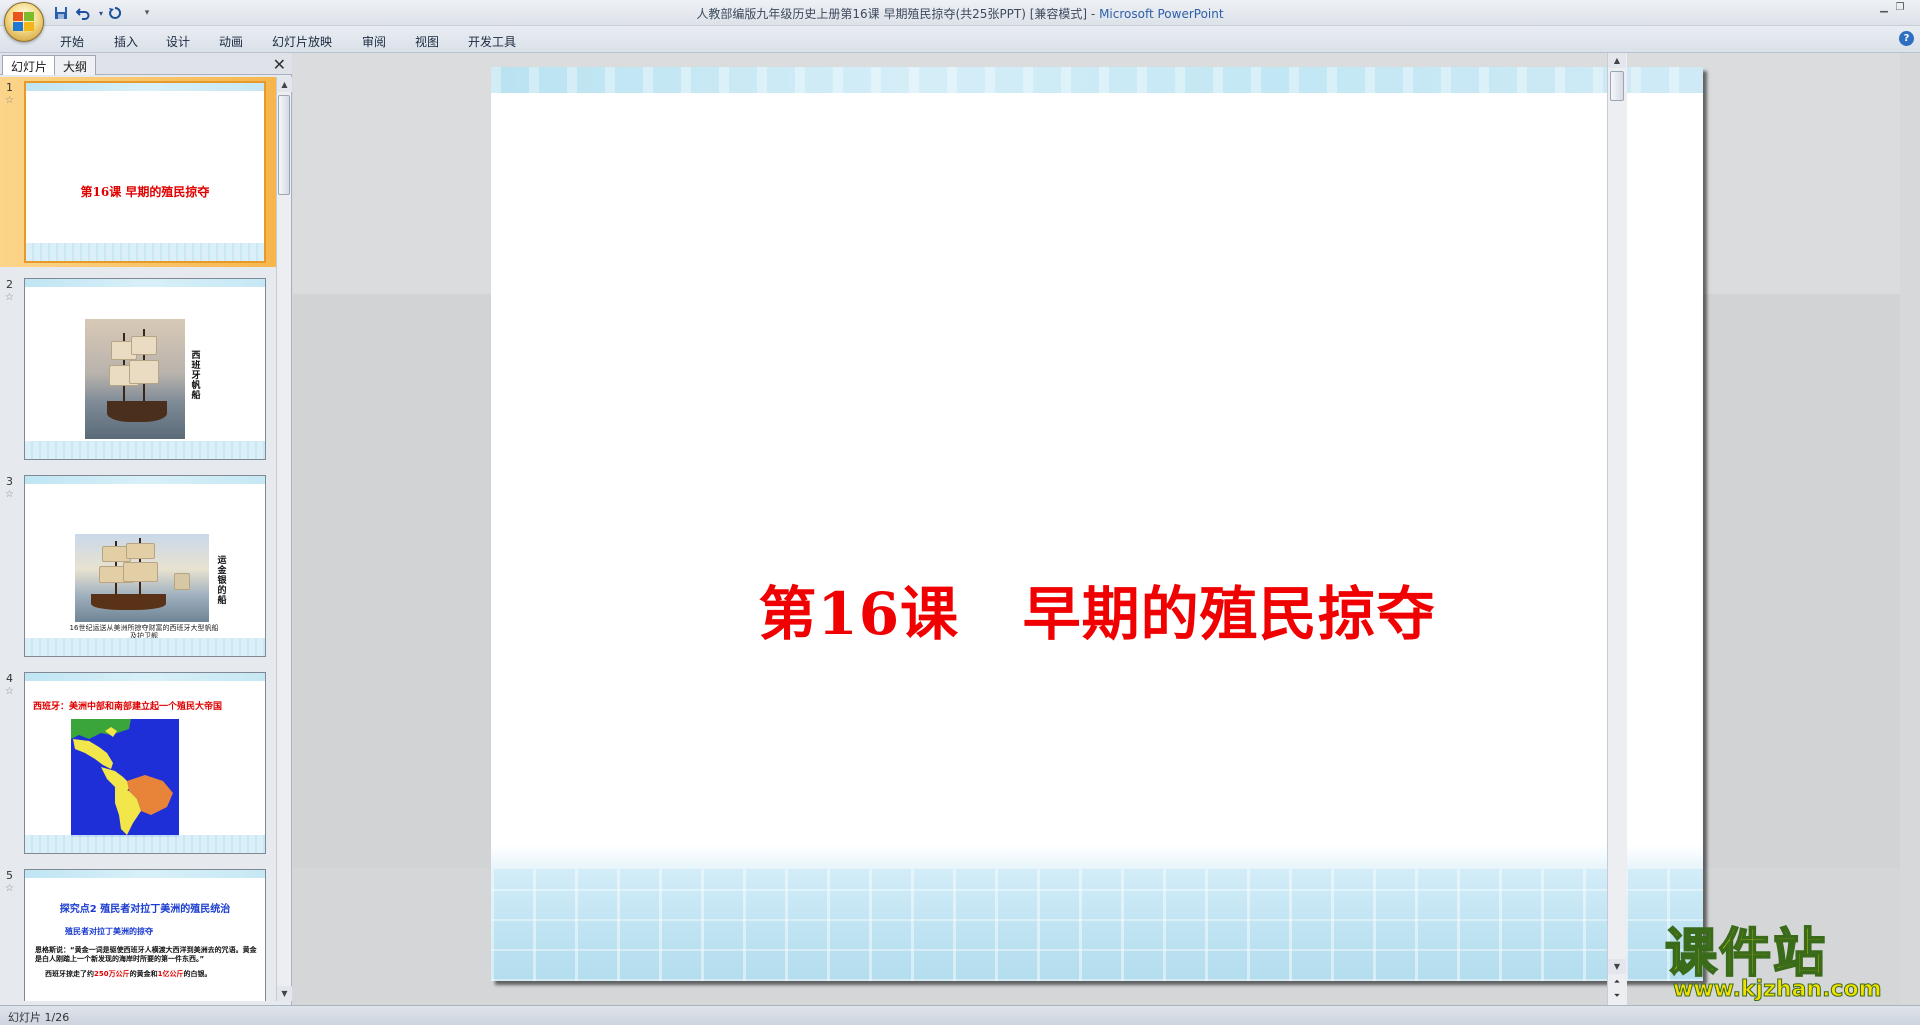 The height and width of the screenshot is (1025, 1920). I want to click on ribbon-tabs: 开始 插入 设计 动画 幻灯片放映 审阅 视图 开发工具 ?, so click(960, 39).